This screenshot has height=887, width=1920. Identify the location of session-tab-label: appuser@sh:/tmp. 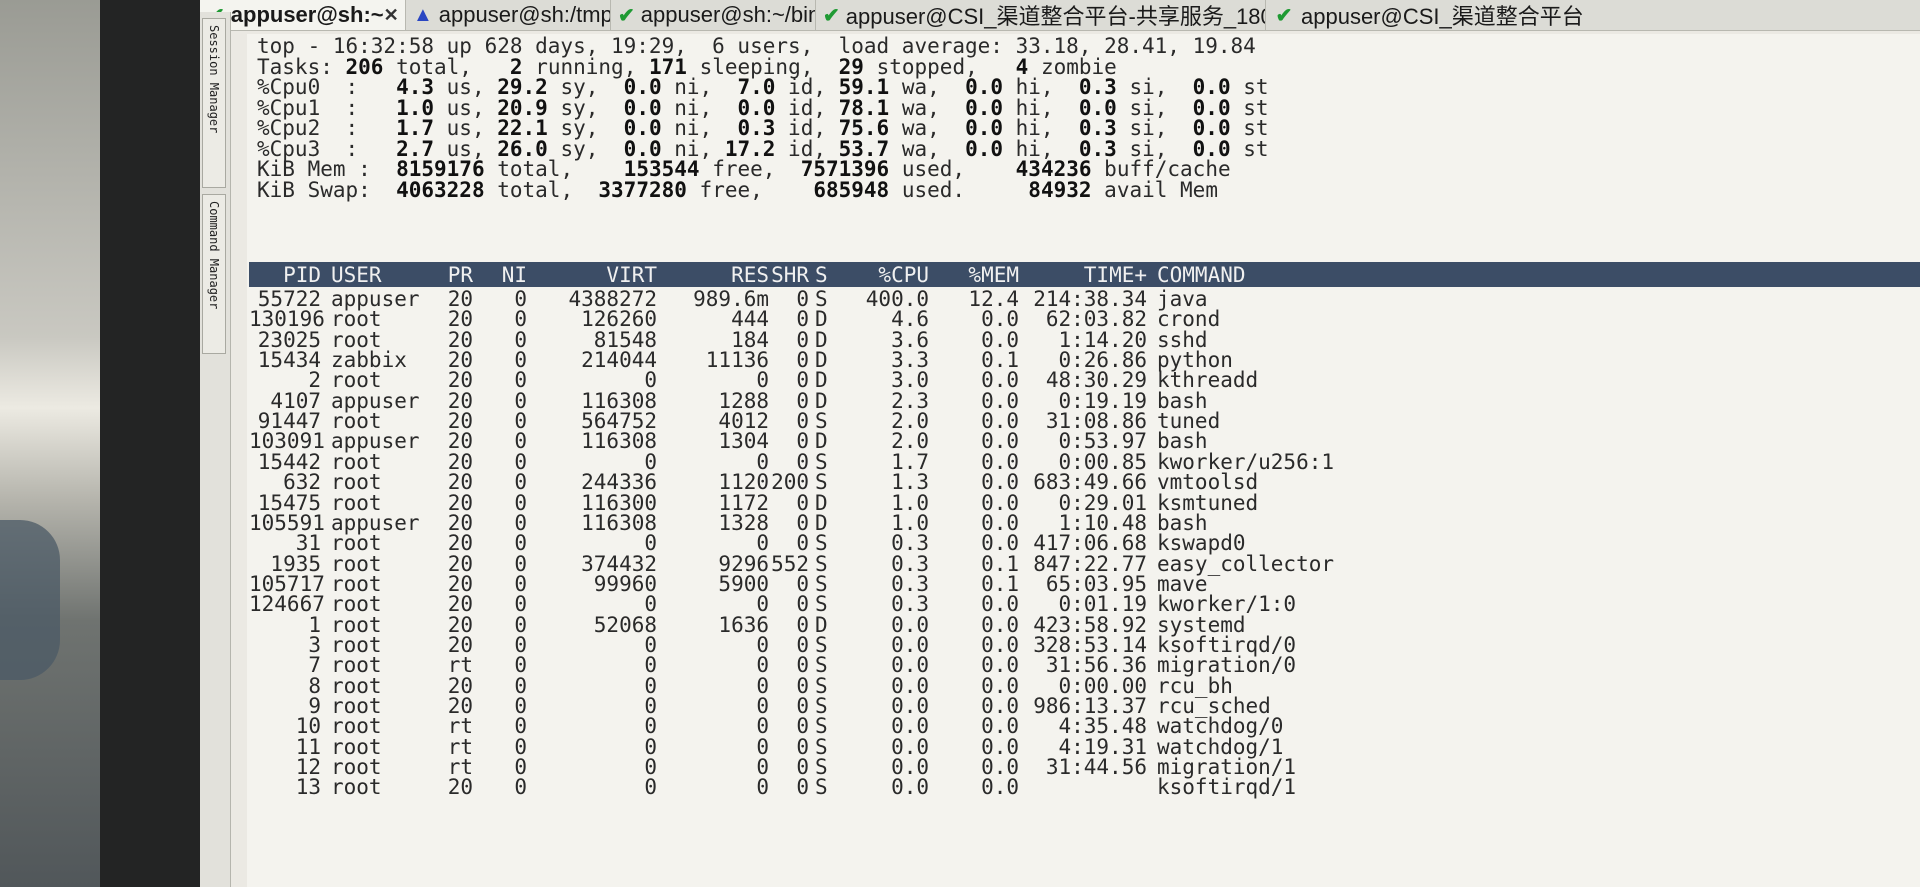
(524, 14).